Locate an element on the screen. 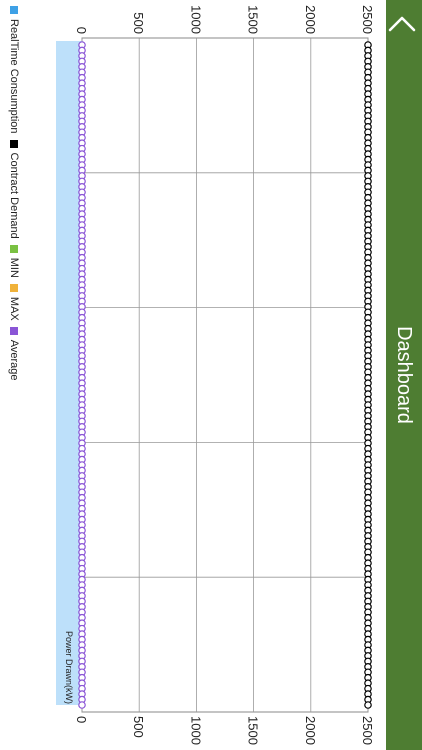  legend-item: Contract Demand is located at coordinates (14, 189).